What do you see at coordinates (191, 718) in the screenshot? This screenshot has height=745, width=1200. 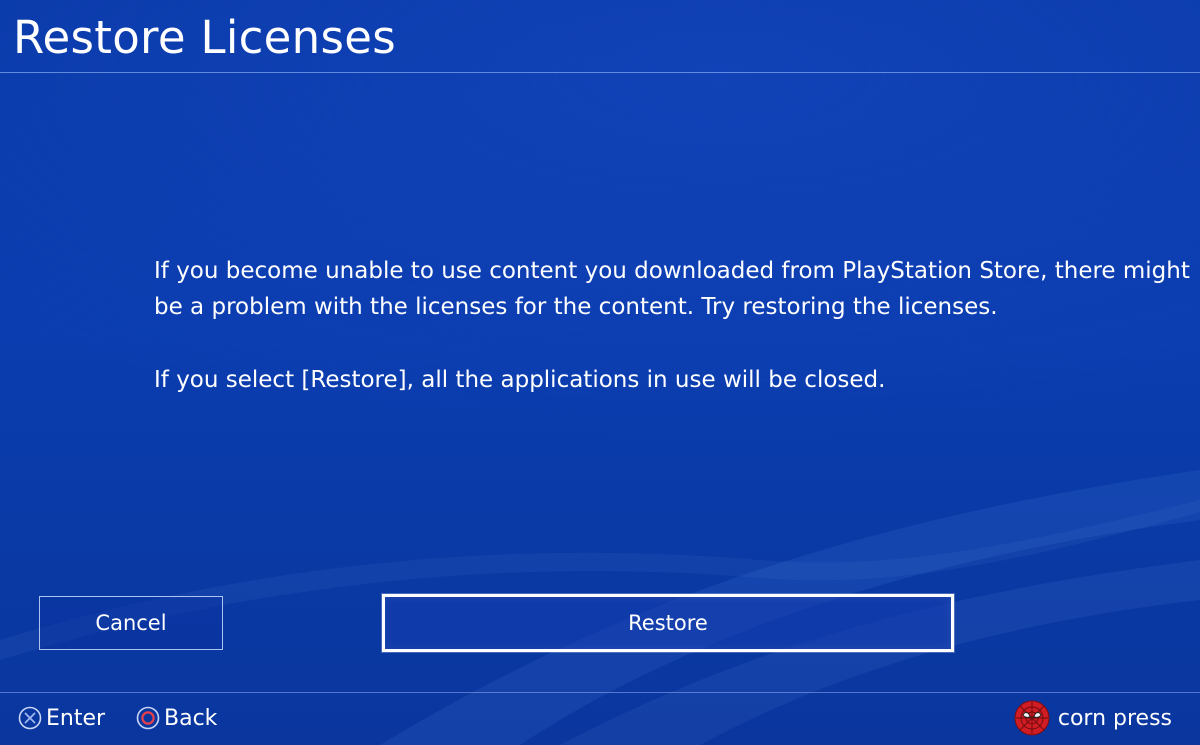 I see `back-hint-label: Back` at bounding box center [191, 718].